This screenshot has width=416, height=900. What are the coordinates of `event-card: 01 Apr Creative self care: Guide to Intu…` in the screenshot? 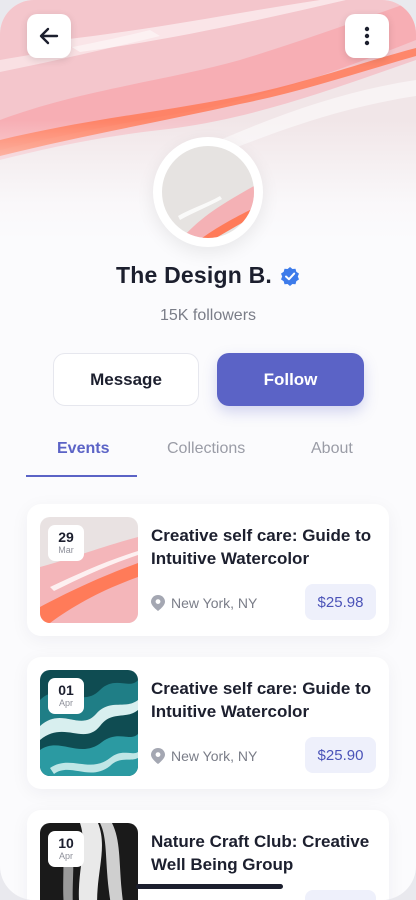 It's located at (208, 723).